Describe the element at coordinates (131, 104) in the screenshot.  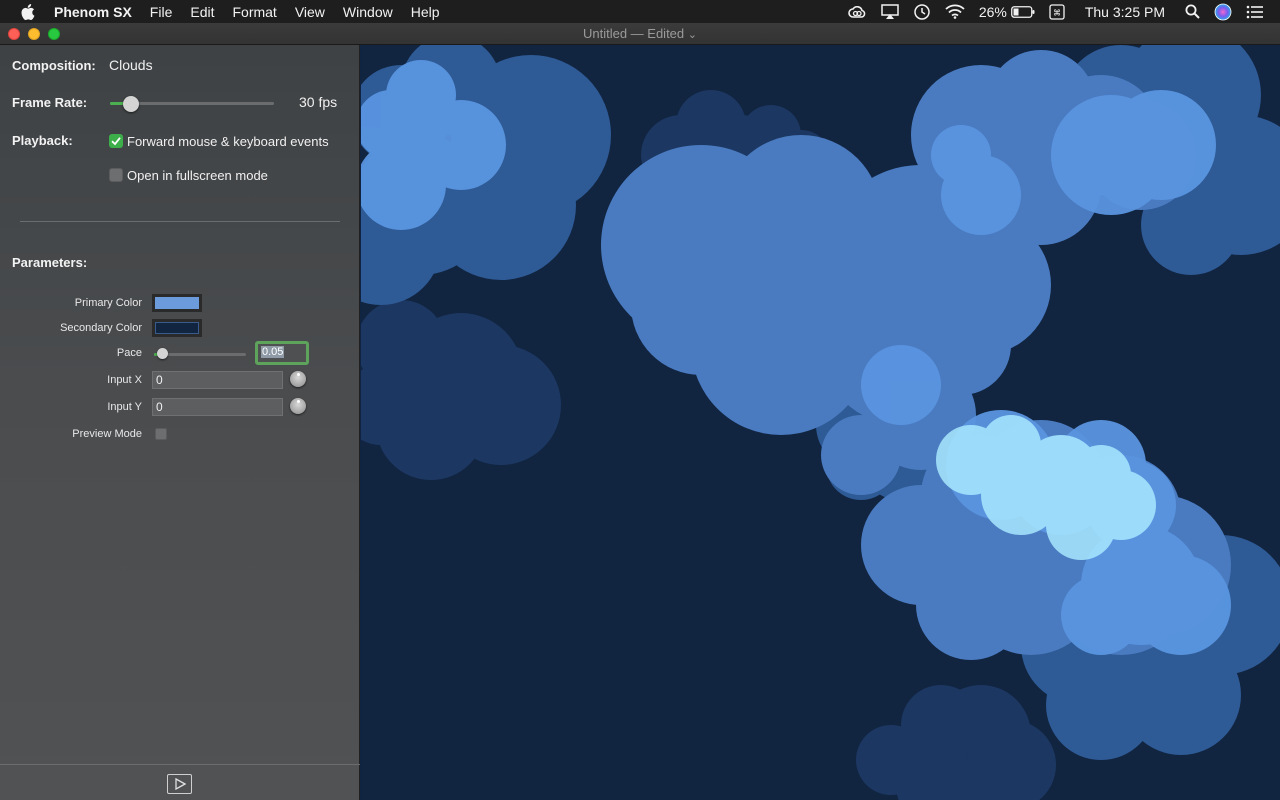
I see `frame-rate-slider-knob` at that location.